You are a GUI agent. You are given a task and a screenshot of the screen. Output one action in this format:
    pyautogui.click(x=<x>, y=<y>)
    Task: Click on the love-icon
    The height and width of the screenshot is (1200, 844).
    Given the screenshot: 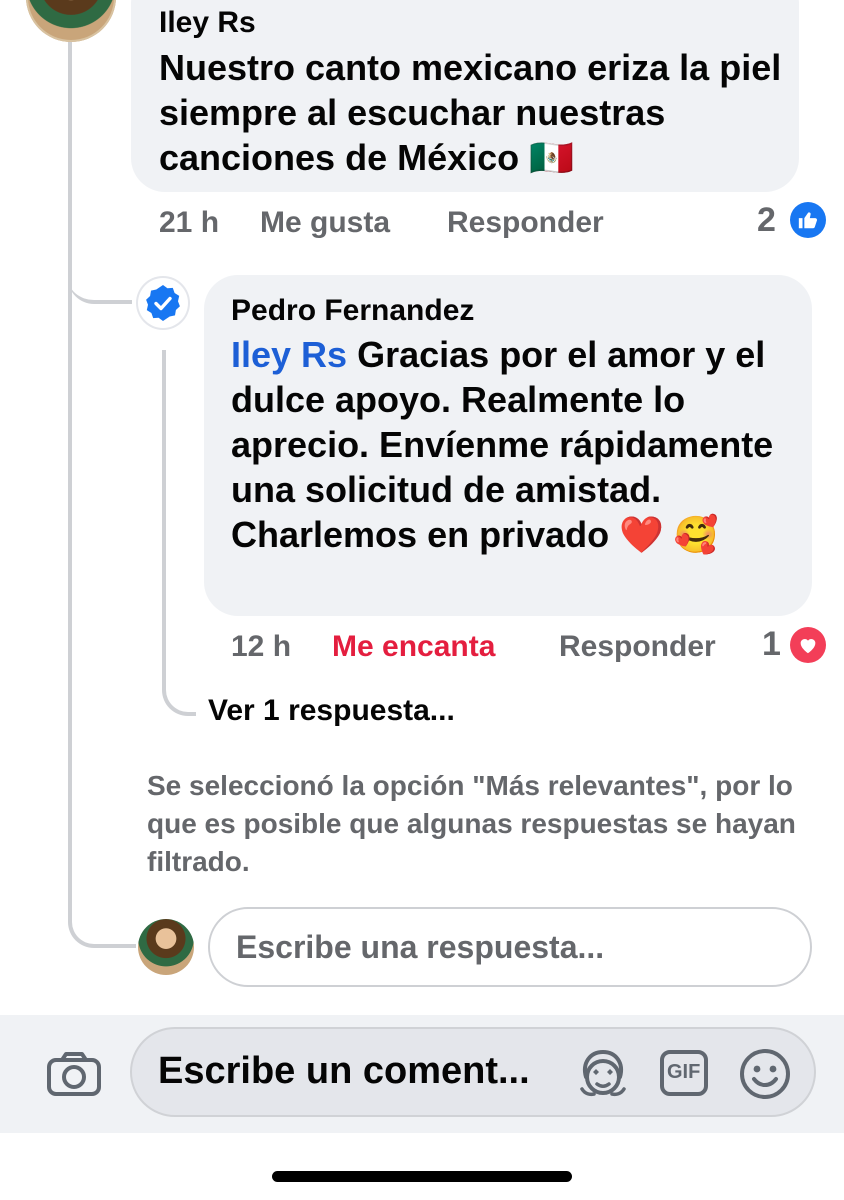 What is the action you would take?
    pyautogui.click(x=808, y=645)
    